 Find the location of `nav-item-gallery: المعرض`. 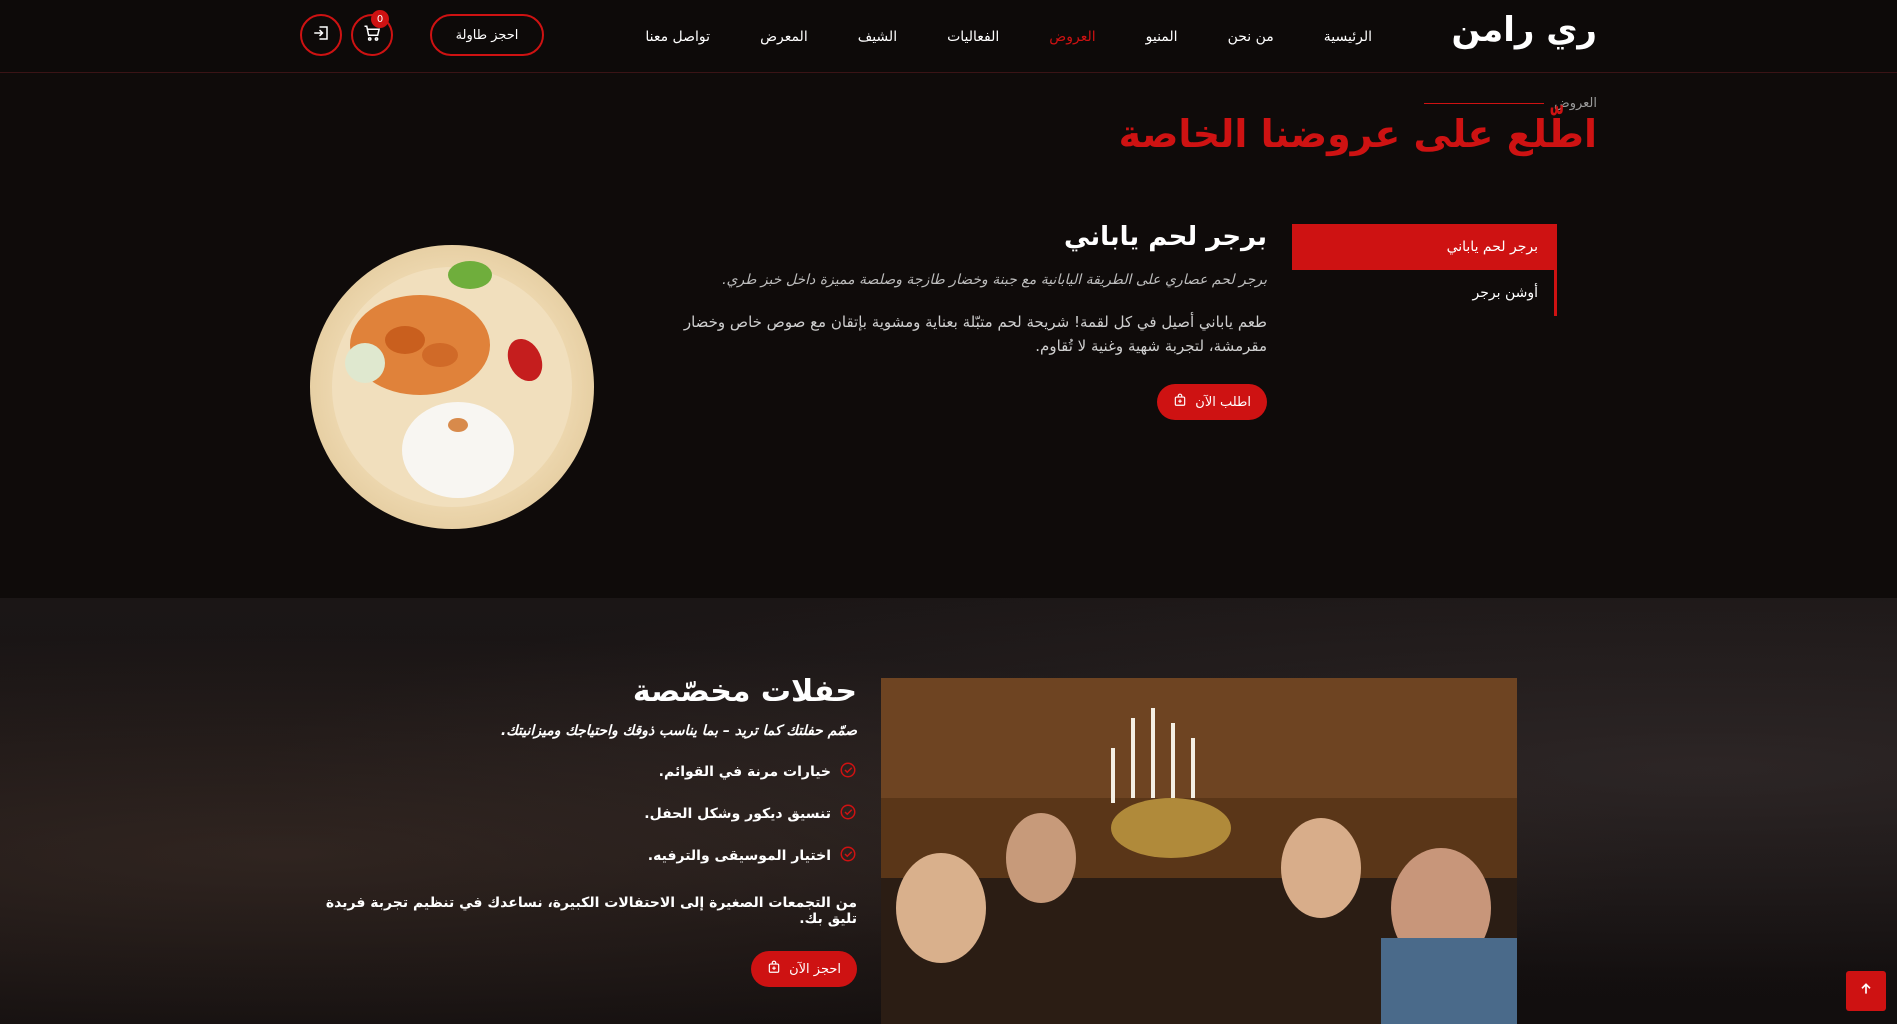

nav-item-gallery: المعرض is located at coordinates (784, 37).